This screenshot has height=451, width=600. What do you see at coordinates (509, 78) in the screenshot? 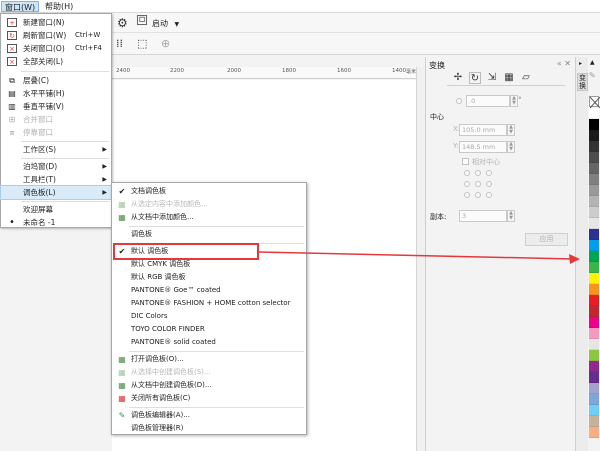
I see `size-icon: ▦` at bounding box center [509, 78].